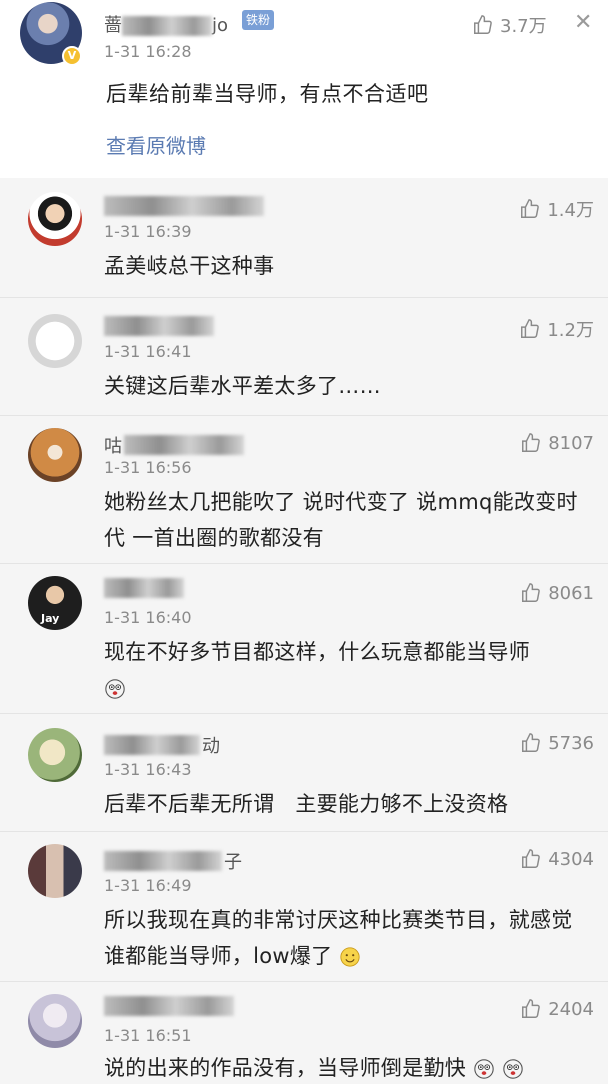 The width and height of the screenshot is (608, 1084). I want to click on list-item: 1-31 16:51 说的出来的作品没有，当导师倒是勤快 2404, so click(304, 1033).